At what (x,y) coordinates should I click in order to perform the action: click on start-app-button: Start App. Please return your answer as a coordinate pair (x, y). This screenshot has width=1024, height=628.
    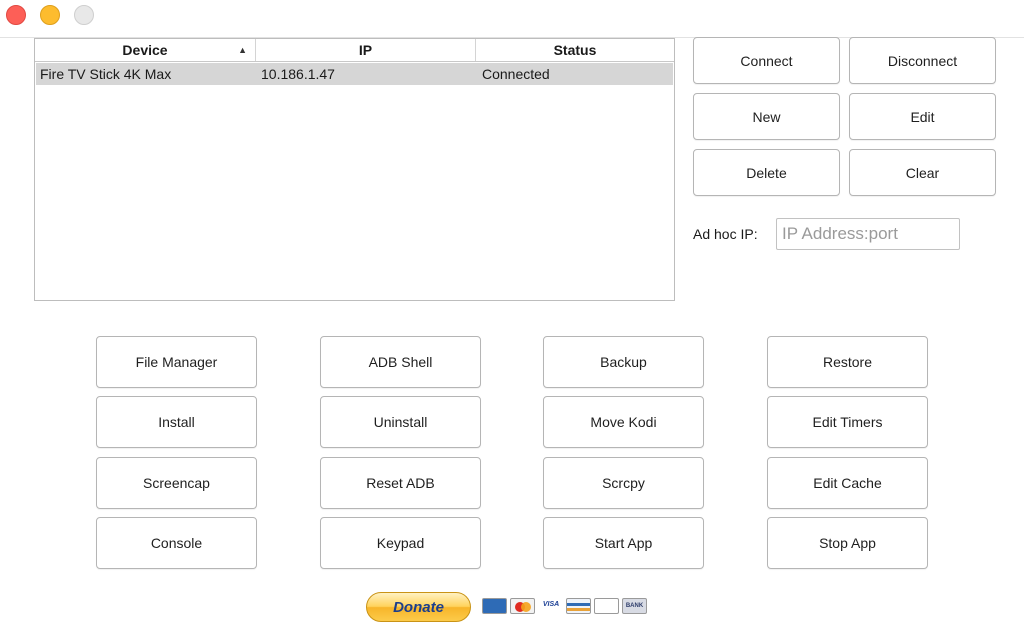
    Looking at the image, I should click on (623, 543).